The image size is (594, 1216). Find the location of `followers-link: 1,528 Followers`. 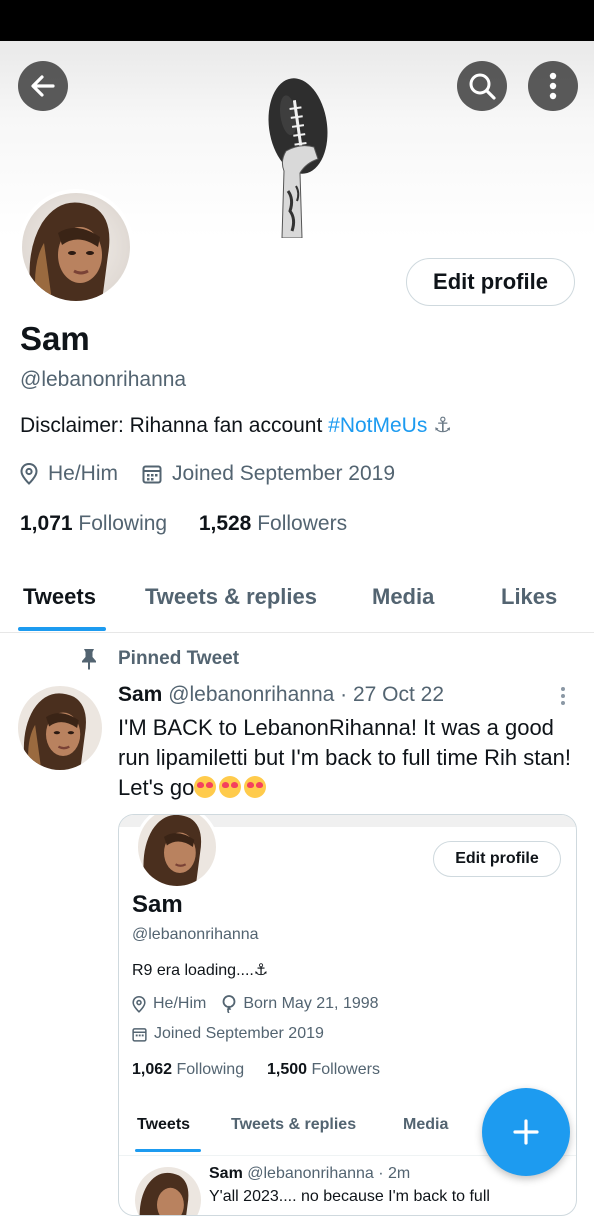

followers-link: 1,528 Followers is located at coordinates (273, 523).